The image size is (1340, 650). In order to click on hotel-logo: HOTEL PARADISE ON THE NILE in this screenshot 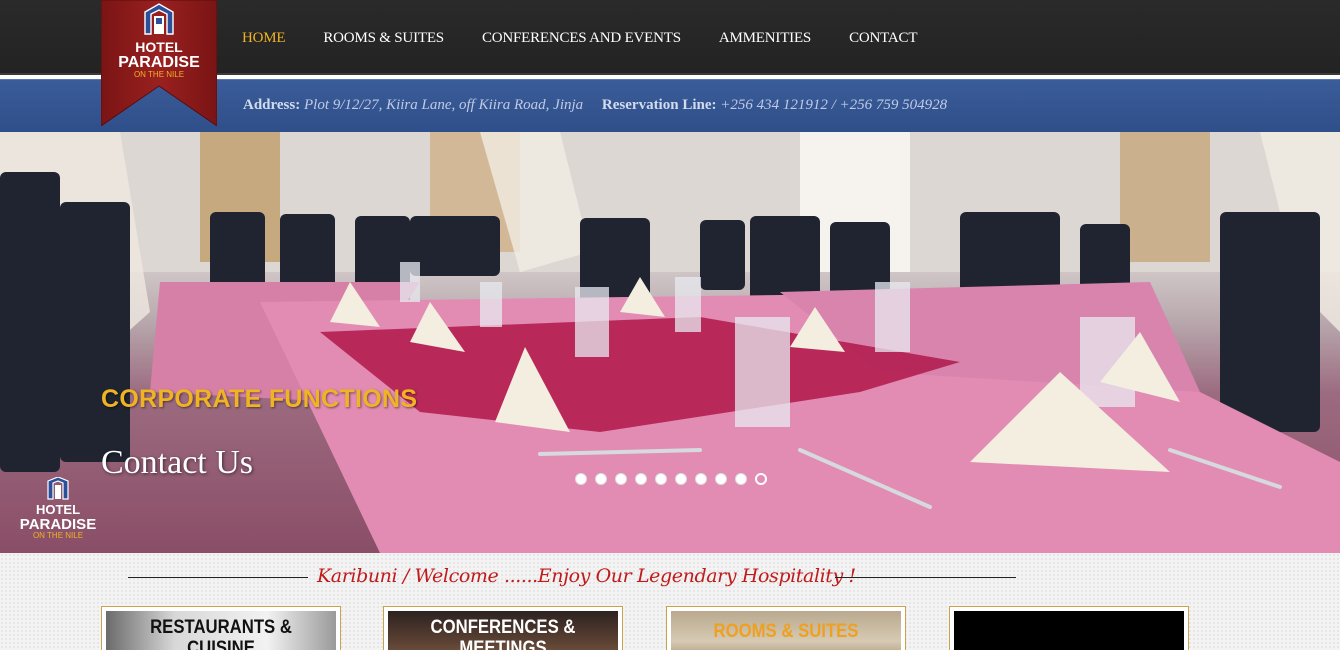, I will do `click(159, 63)`.